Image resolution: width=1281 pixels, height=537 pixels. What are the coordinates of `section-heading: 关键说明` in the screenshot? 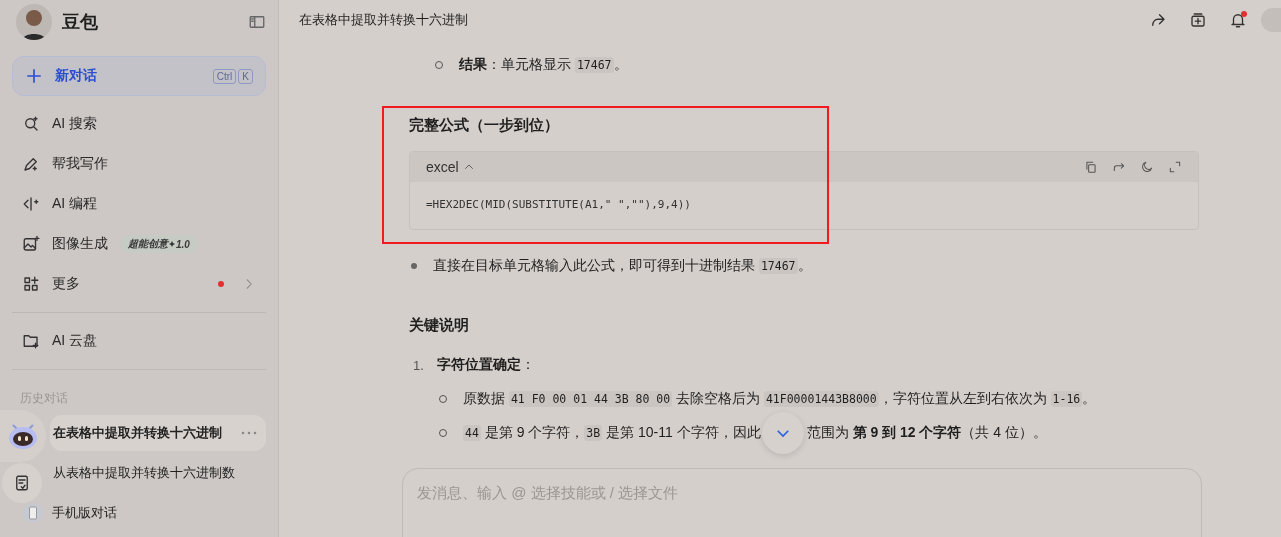 It's located at (439, 324).